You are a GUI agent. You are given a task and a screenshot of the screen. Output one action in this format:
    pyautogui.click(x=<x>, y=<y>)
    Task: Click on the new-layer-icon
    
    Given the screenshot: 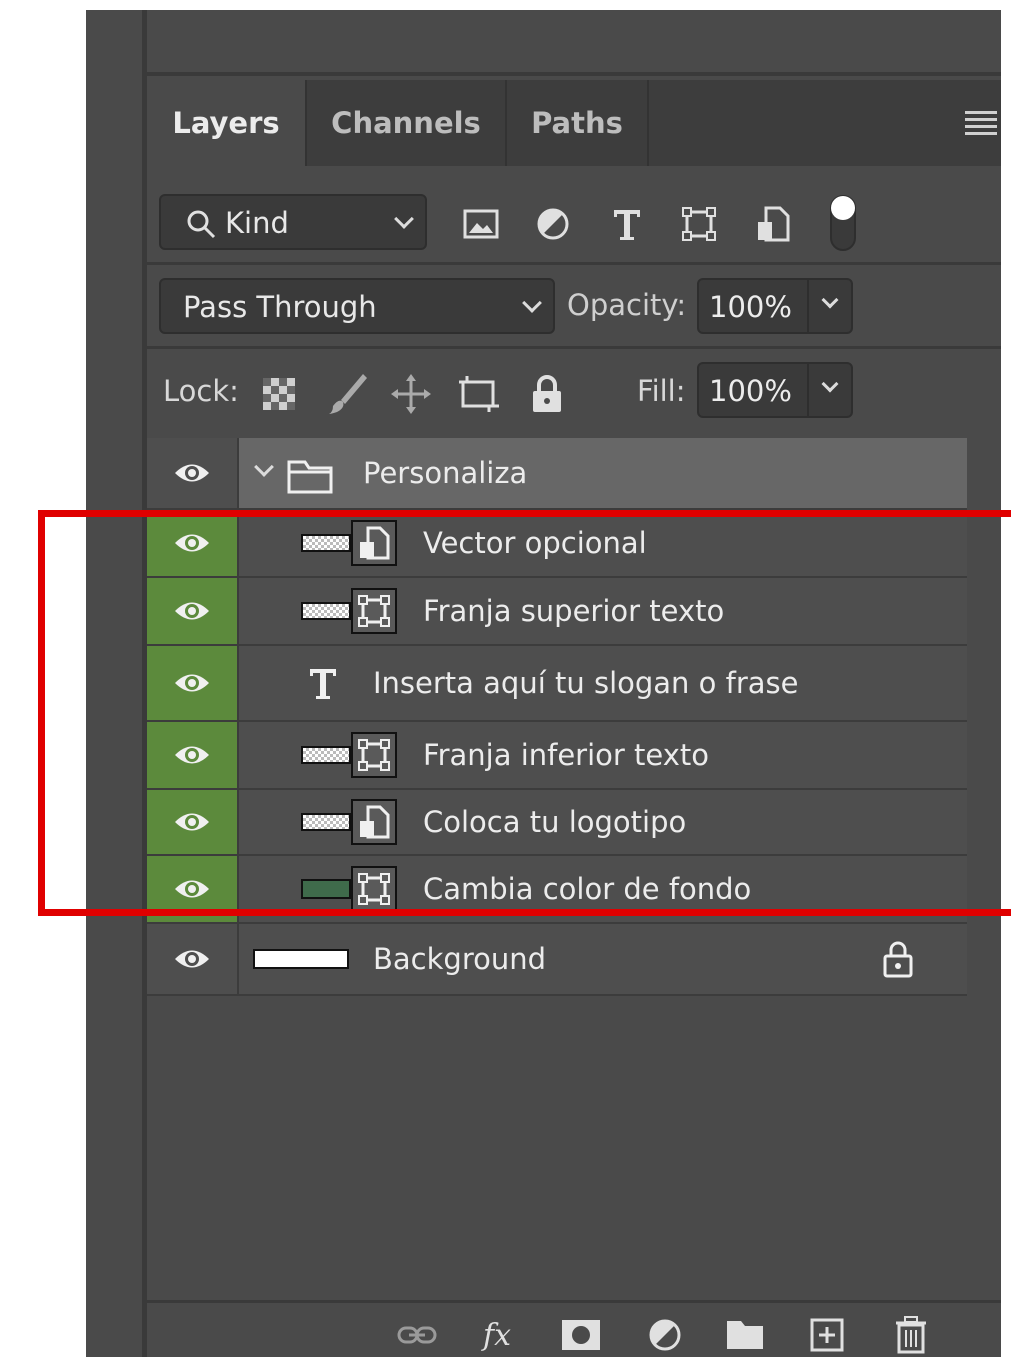 What is the action you would take?
    pyautogui.click(x=827, y=1335)
    